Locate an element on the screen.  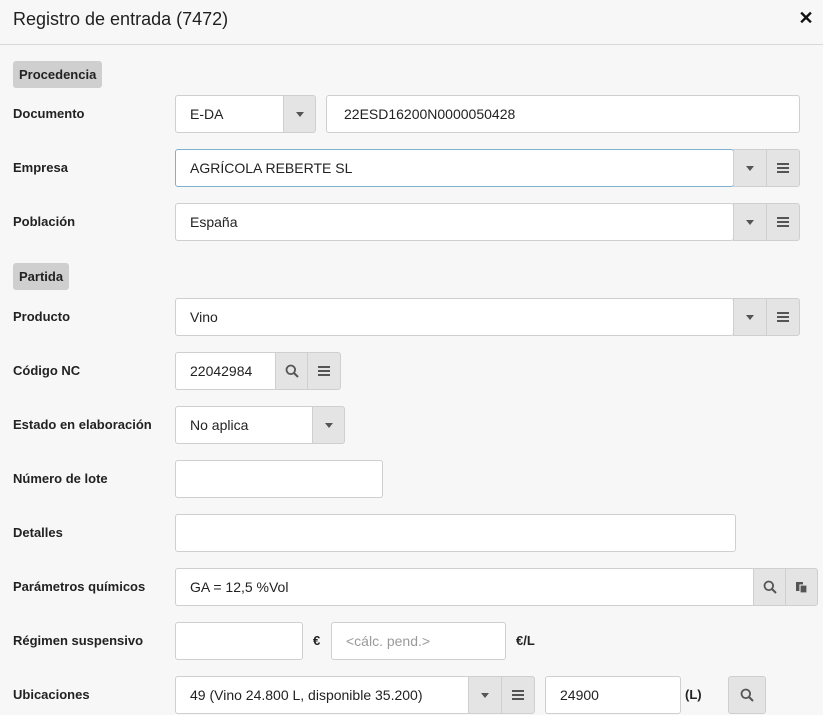
detalles-input is located at coordinates (455, 533).